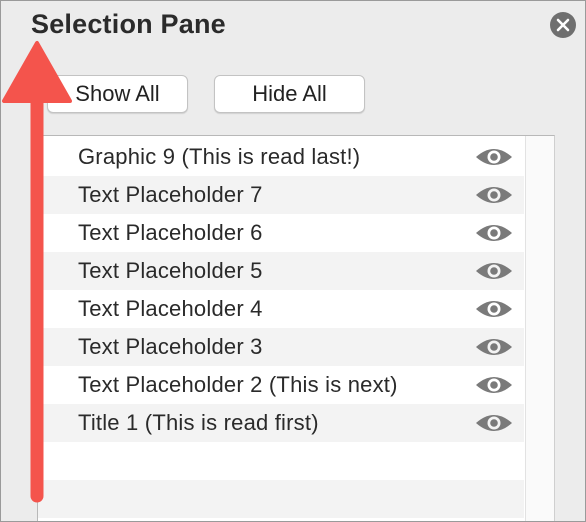  What do you see at coordinates (281, 233) in the screenshot?
I see `list-item: Text Placeholder 6` at bounding box center [281, 233].